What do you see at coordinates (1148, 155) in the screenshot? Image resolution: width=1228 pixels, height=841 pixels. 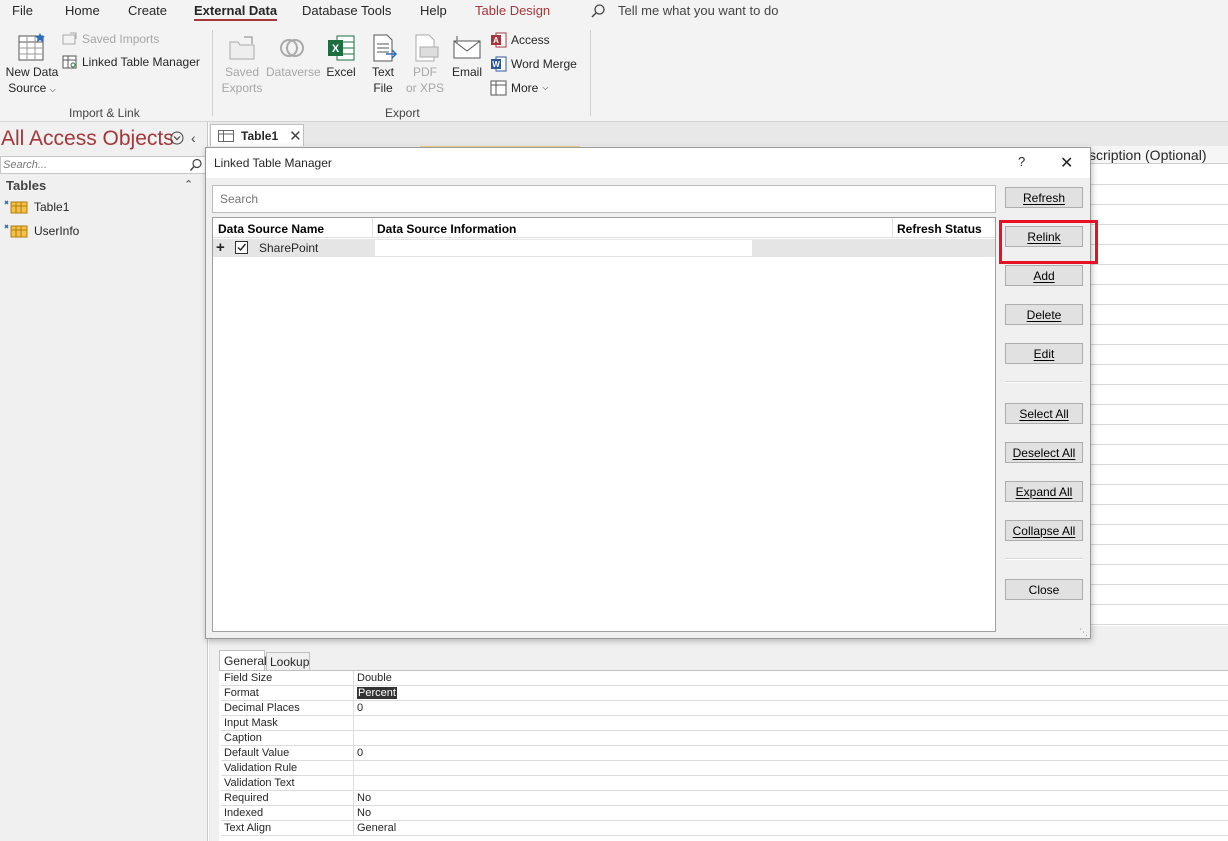 I see `description-column-header: scription (Optional)` at bounding box center [1148, 155].